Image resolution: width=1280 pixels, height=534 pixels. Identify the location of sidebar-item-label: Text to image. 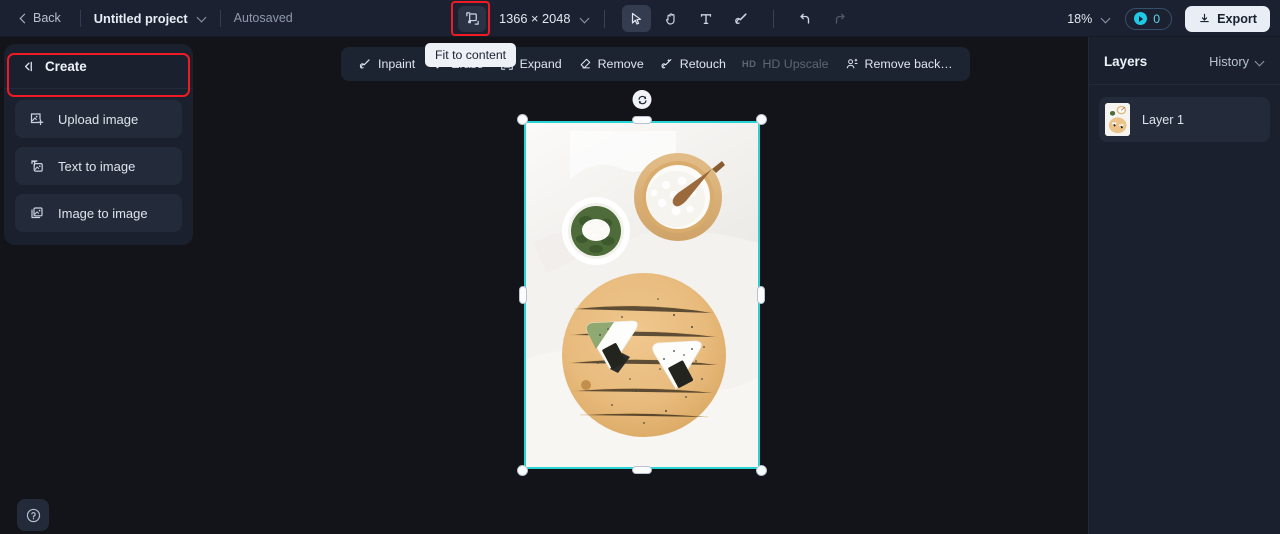
(97, 166).